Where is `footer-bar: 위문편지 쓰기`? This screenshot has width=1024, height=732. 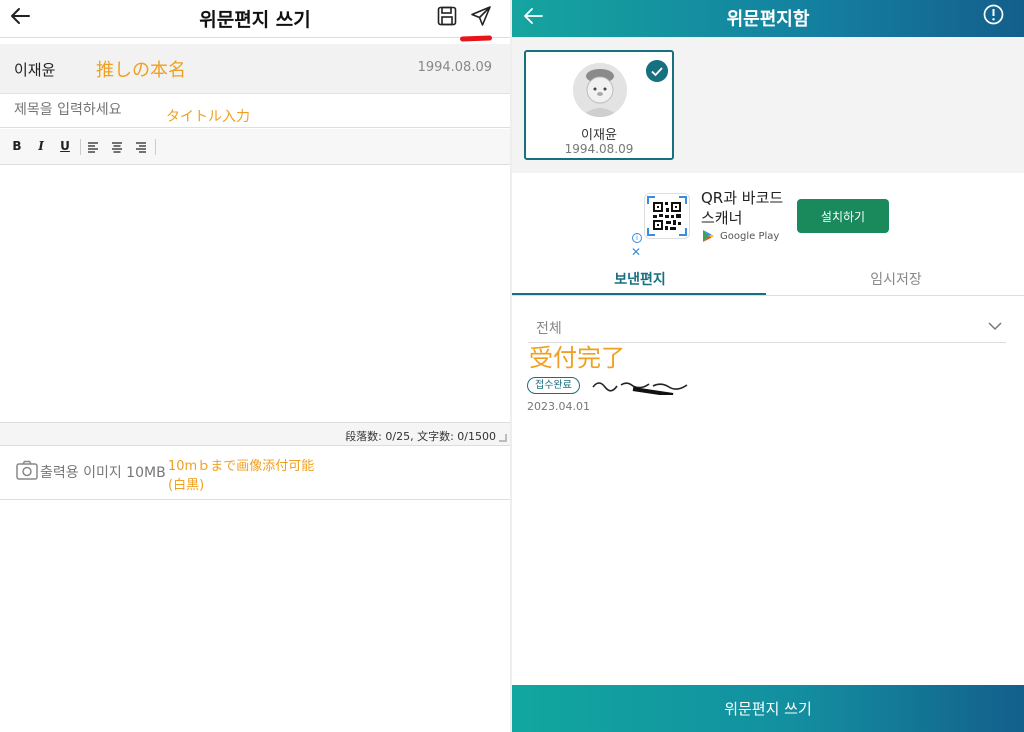
footer-bar: 위문편지 쓰기 is located at coordinates (768, 708).